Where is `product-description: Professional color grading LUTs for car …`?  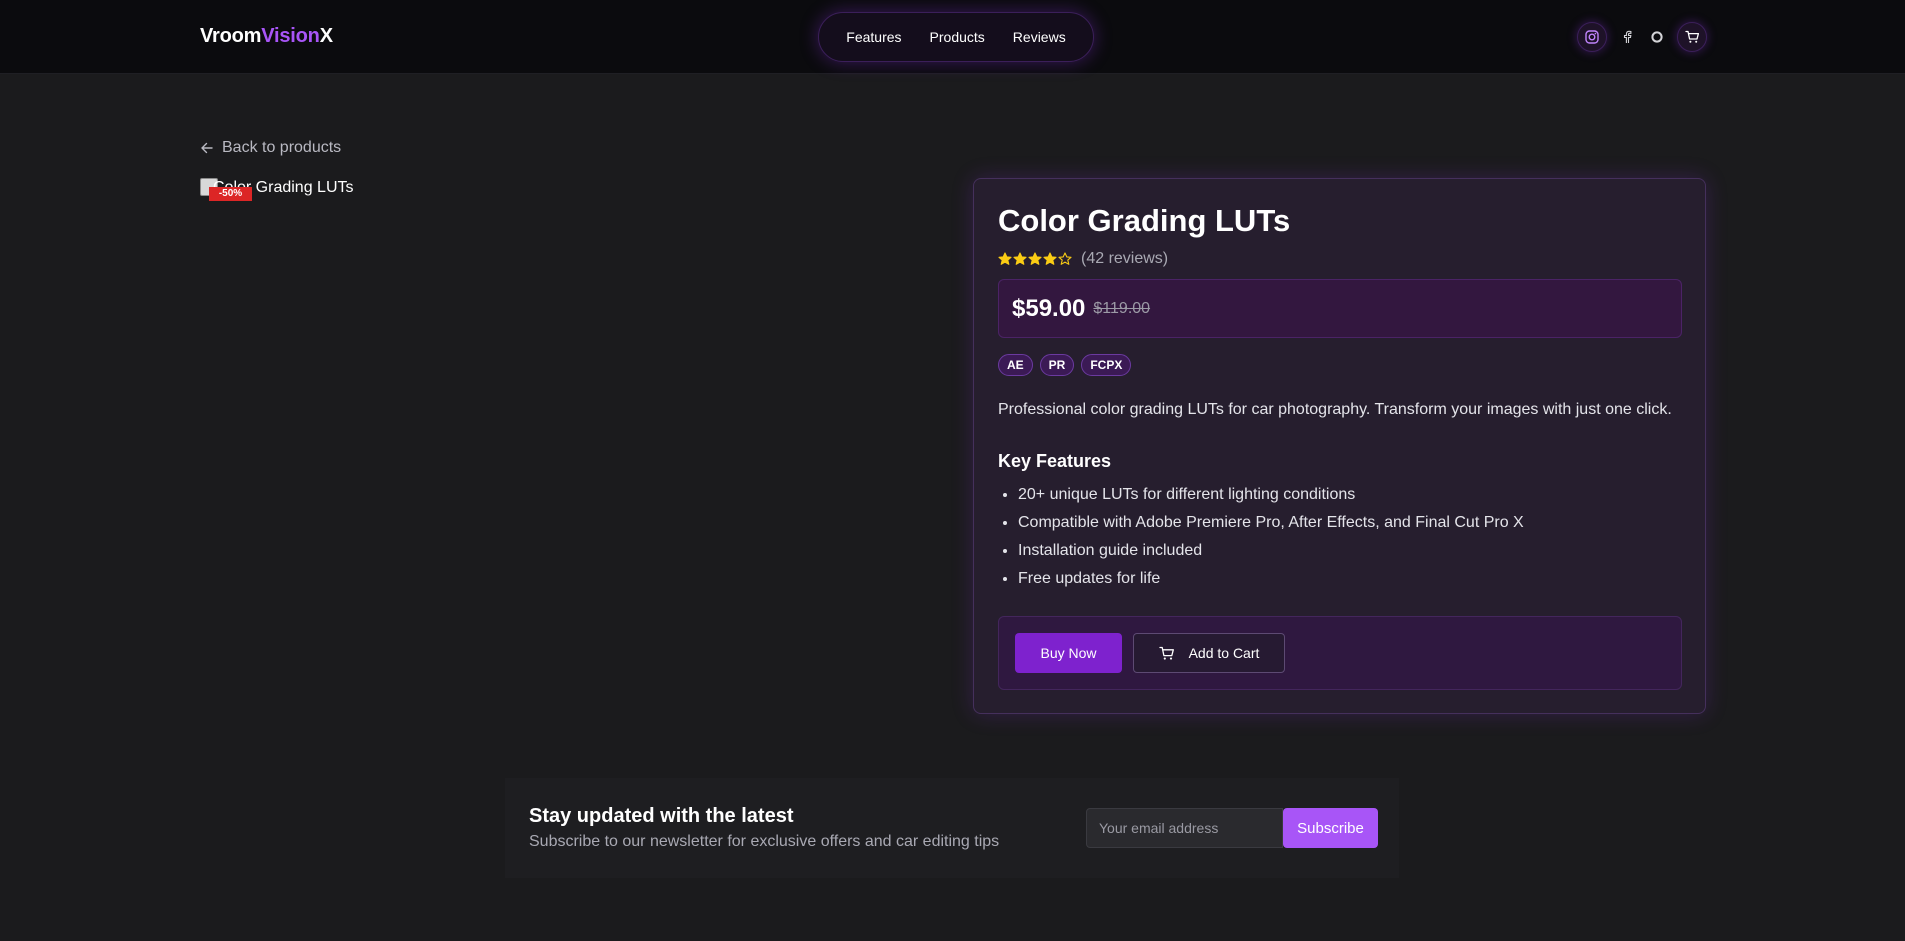 product-description: Professional color grading LUTs for car … is located at coordinates (1335, 409).